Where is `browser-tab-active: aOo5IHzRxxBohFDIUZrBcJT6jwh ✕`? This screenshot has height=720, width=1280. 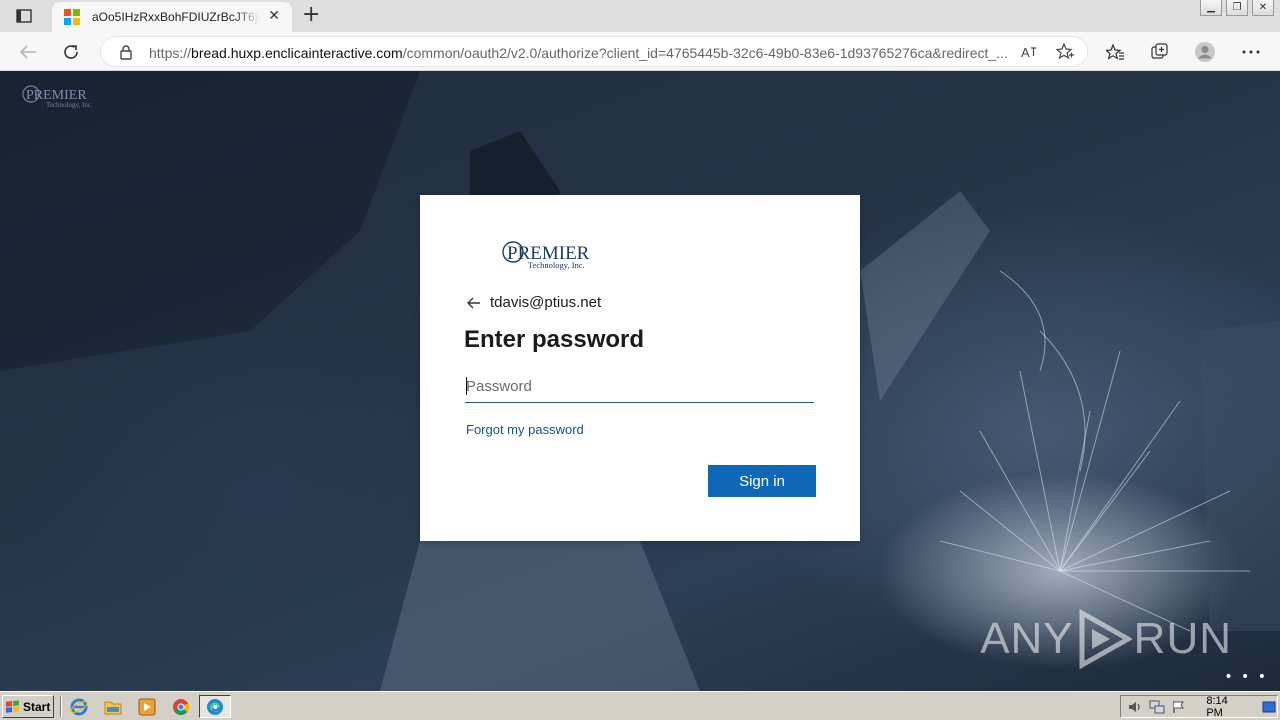 browser-tab-active: aOo5IHzRxxBohFDIUZrBcJT6jwh ✕ is located at coordinates (172, 17).